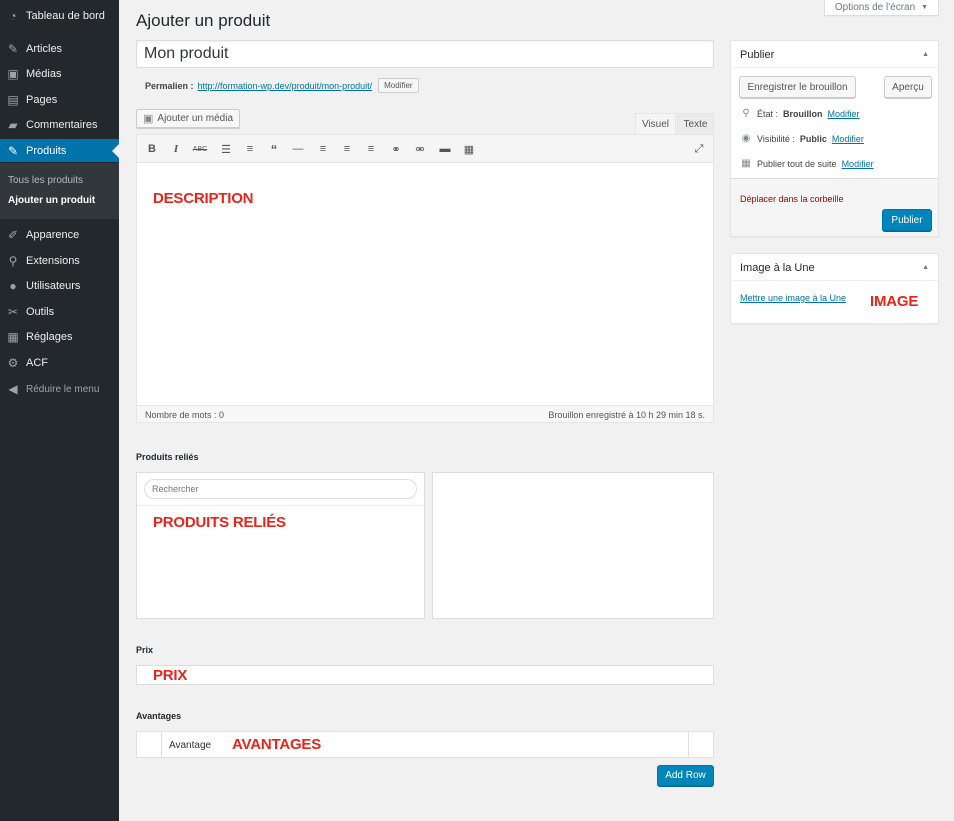 This screenshot has width=954, height=821. I want to click on sidebar-item-articles: ✎ Articles, so click(59, 49).